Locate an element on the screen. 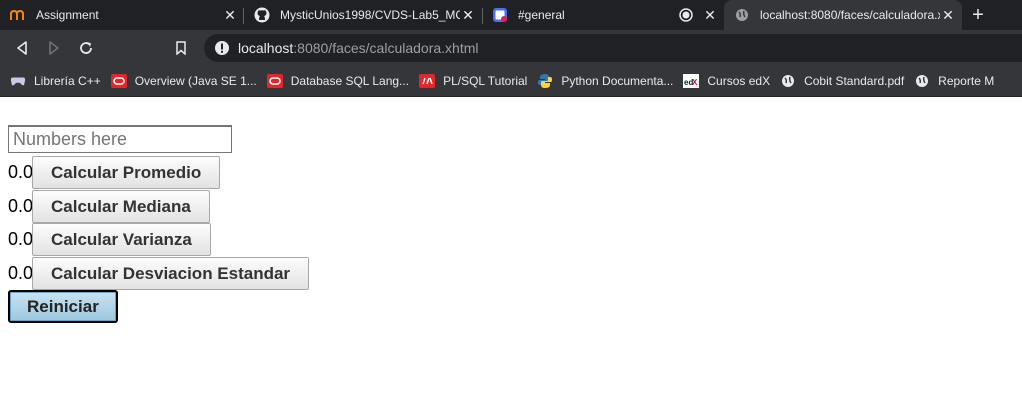 The width and height of the screenshot is (1022, 401). varianza-row: 0.0 Calcular Varianza is located at coordinates (109, 239).